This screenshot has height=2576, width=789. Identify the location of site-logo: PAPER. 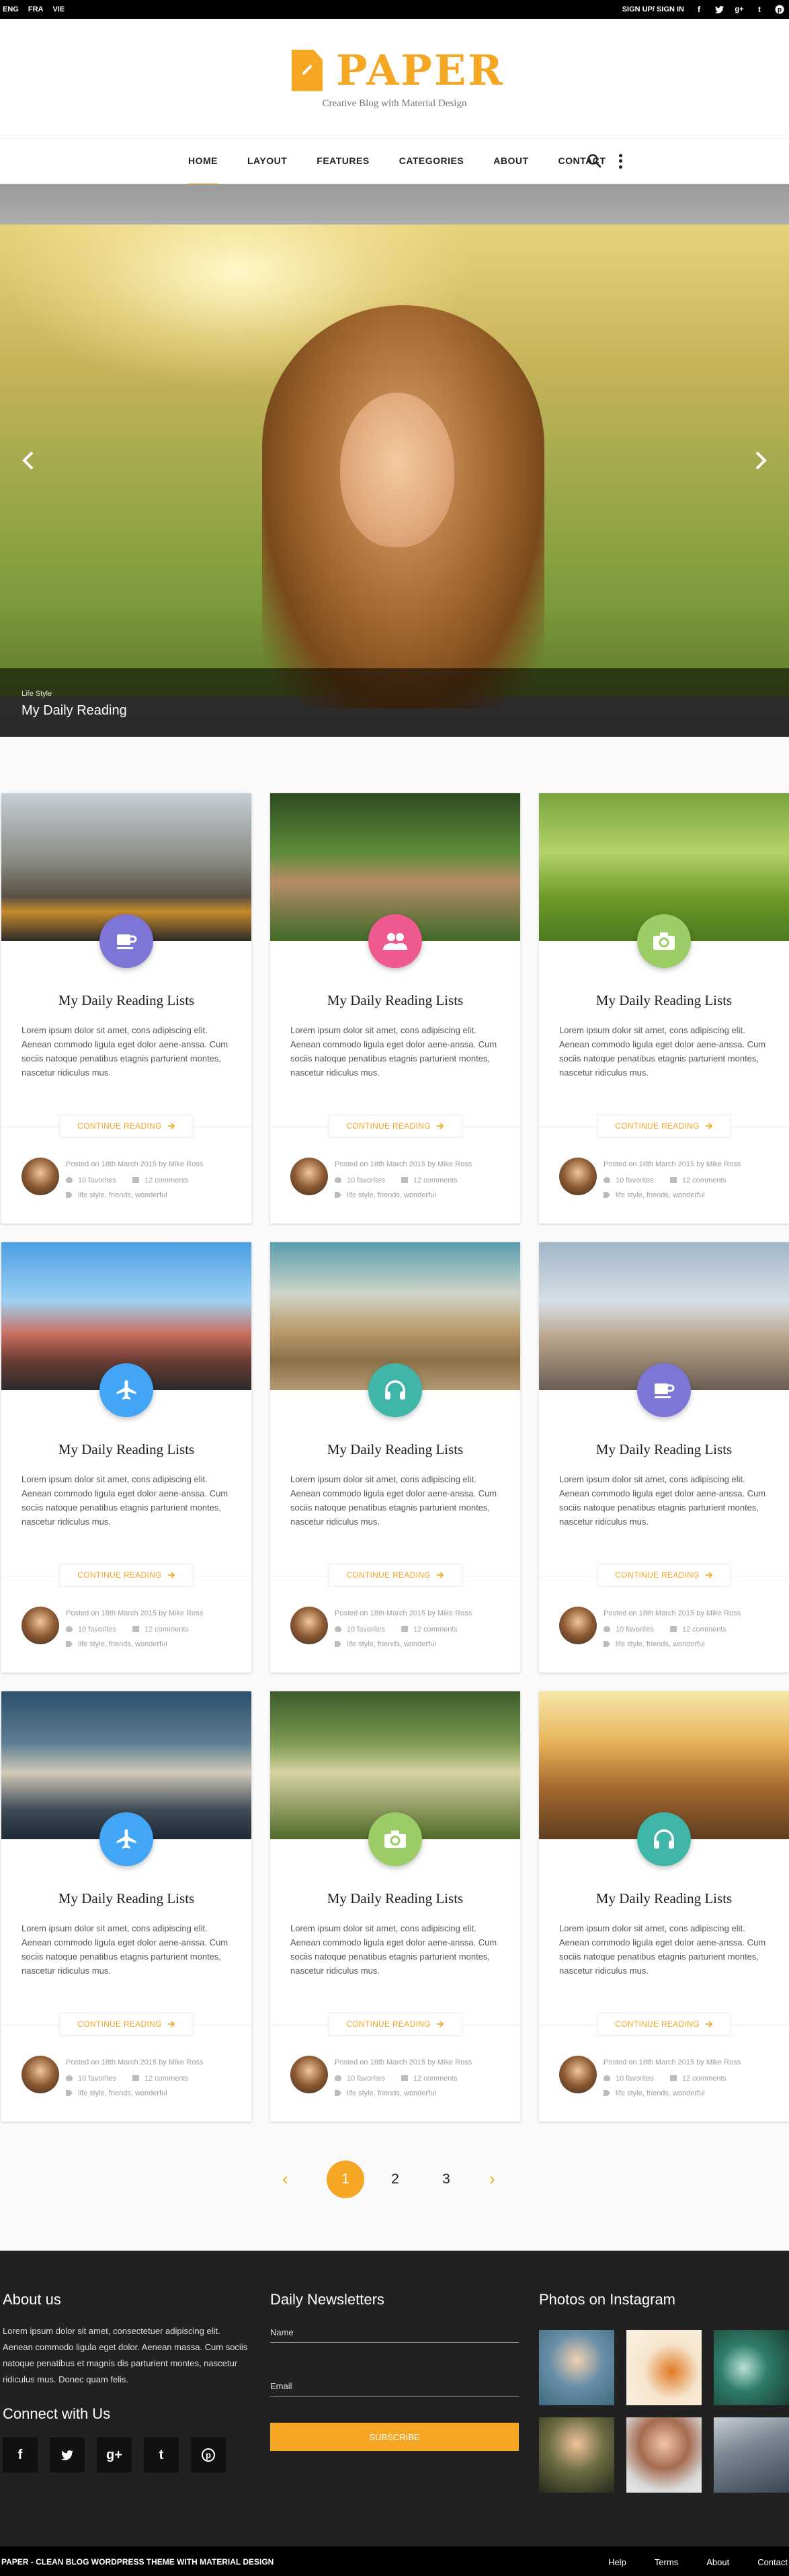
(398, 70).